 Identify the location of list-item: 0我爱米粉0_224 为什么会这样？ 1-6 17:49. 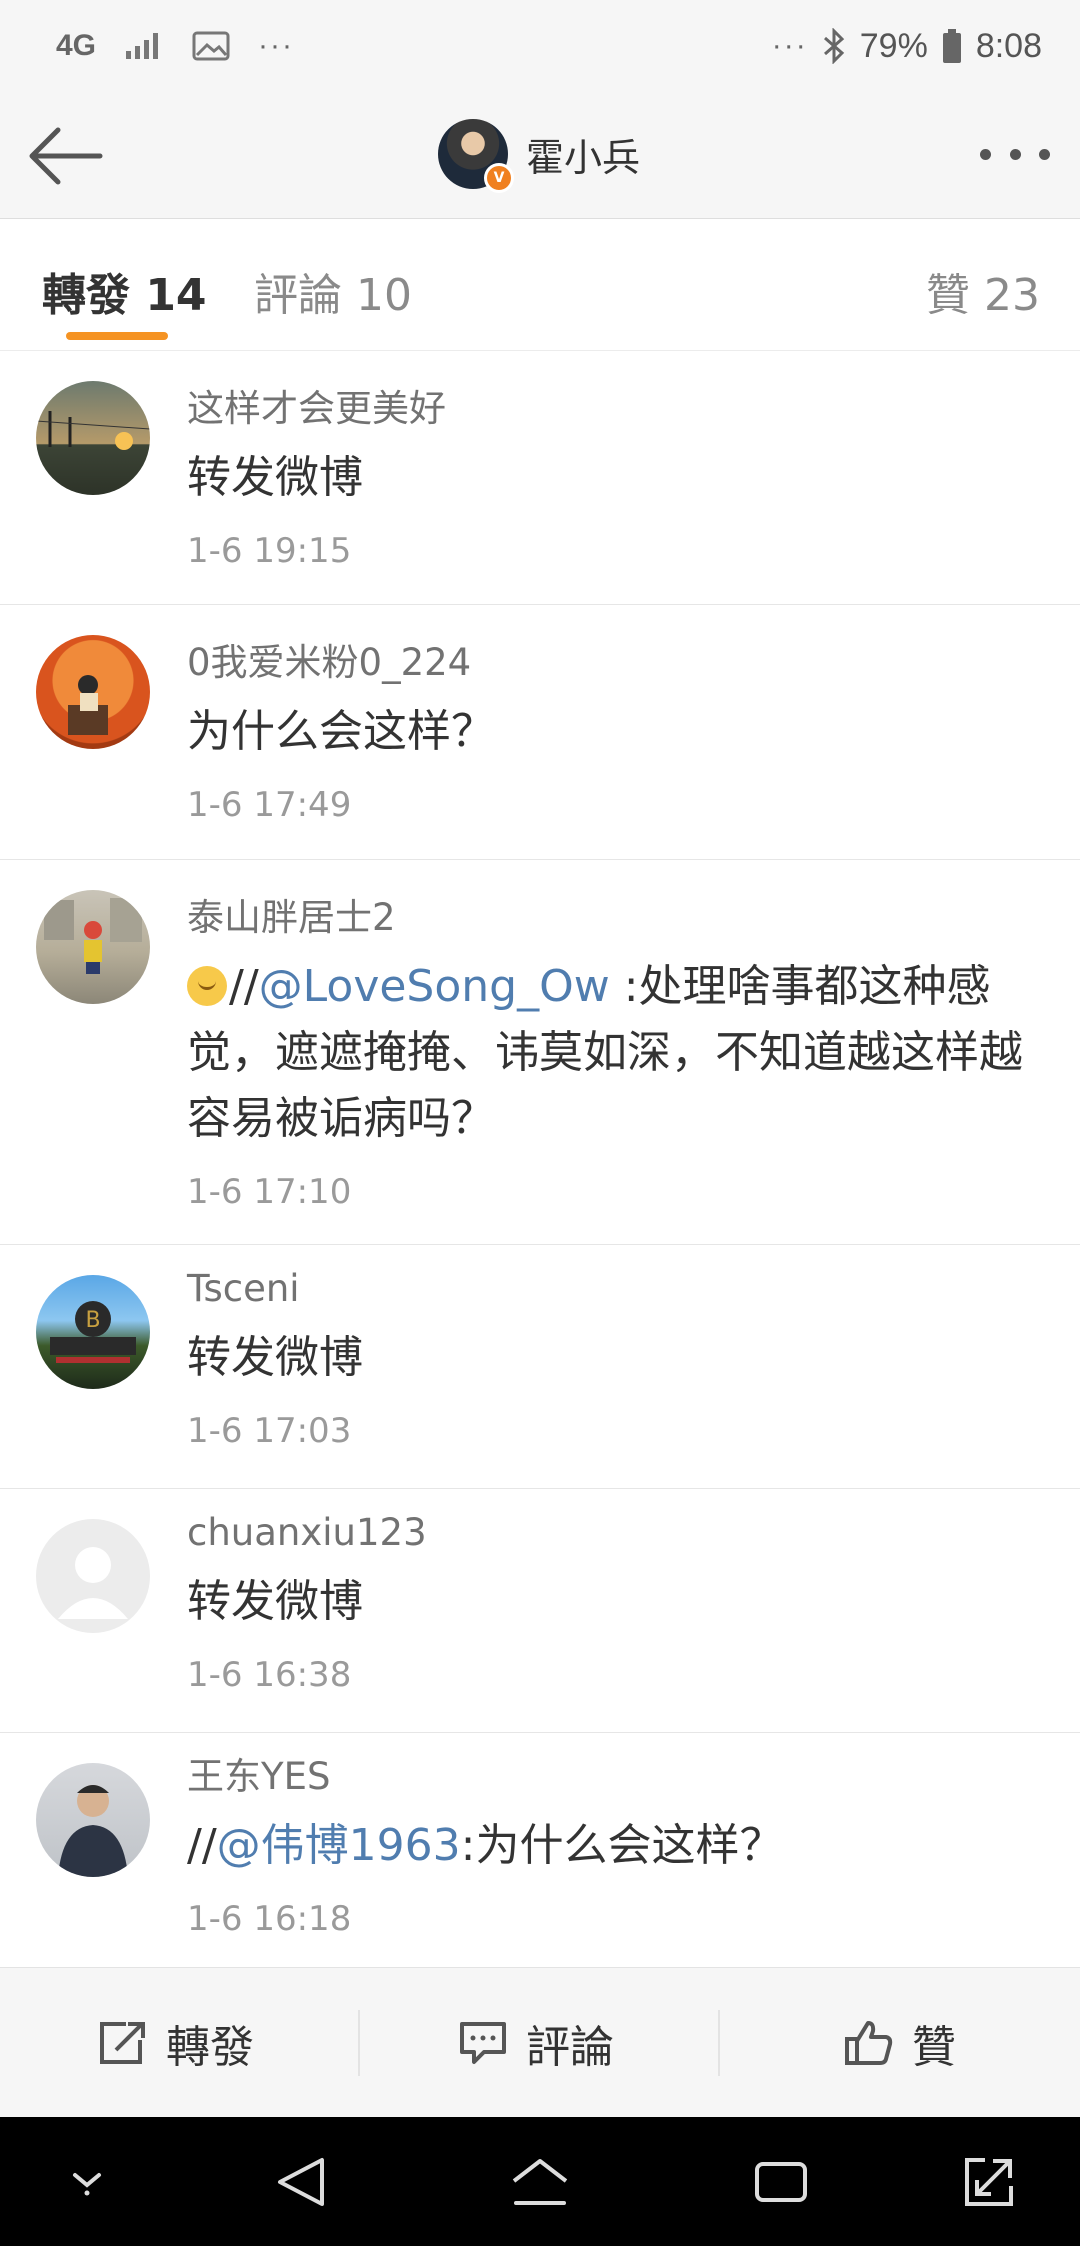
(540, 732).